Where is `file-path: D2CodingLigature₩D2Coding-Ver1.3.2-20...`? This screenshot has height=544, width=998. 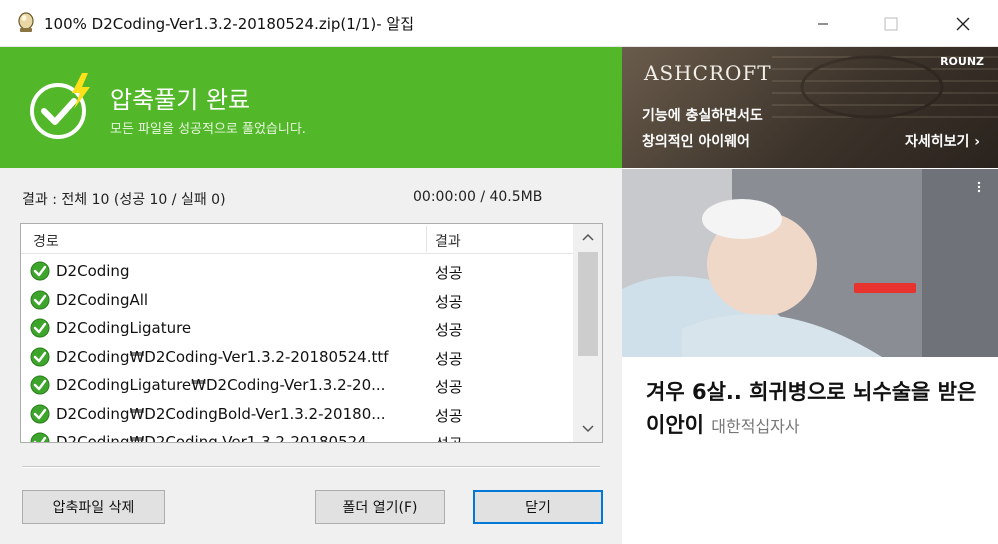
file-path: D2CodingLigature₩D2Coding-Ver1.3.2-20... is located at coordinates (221, 385).